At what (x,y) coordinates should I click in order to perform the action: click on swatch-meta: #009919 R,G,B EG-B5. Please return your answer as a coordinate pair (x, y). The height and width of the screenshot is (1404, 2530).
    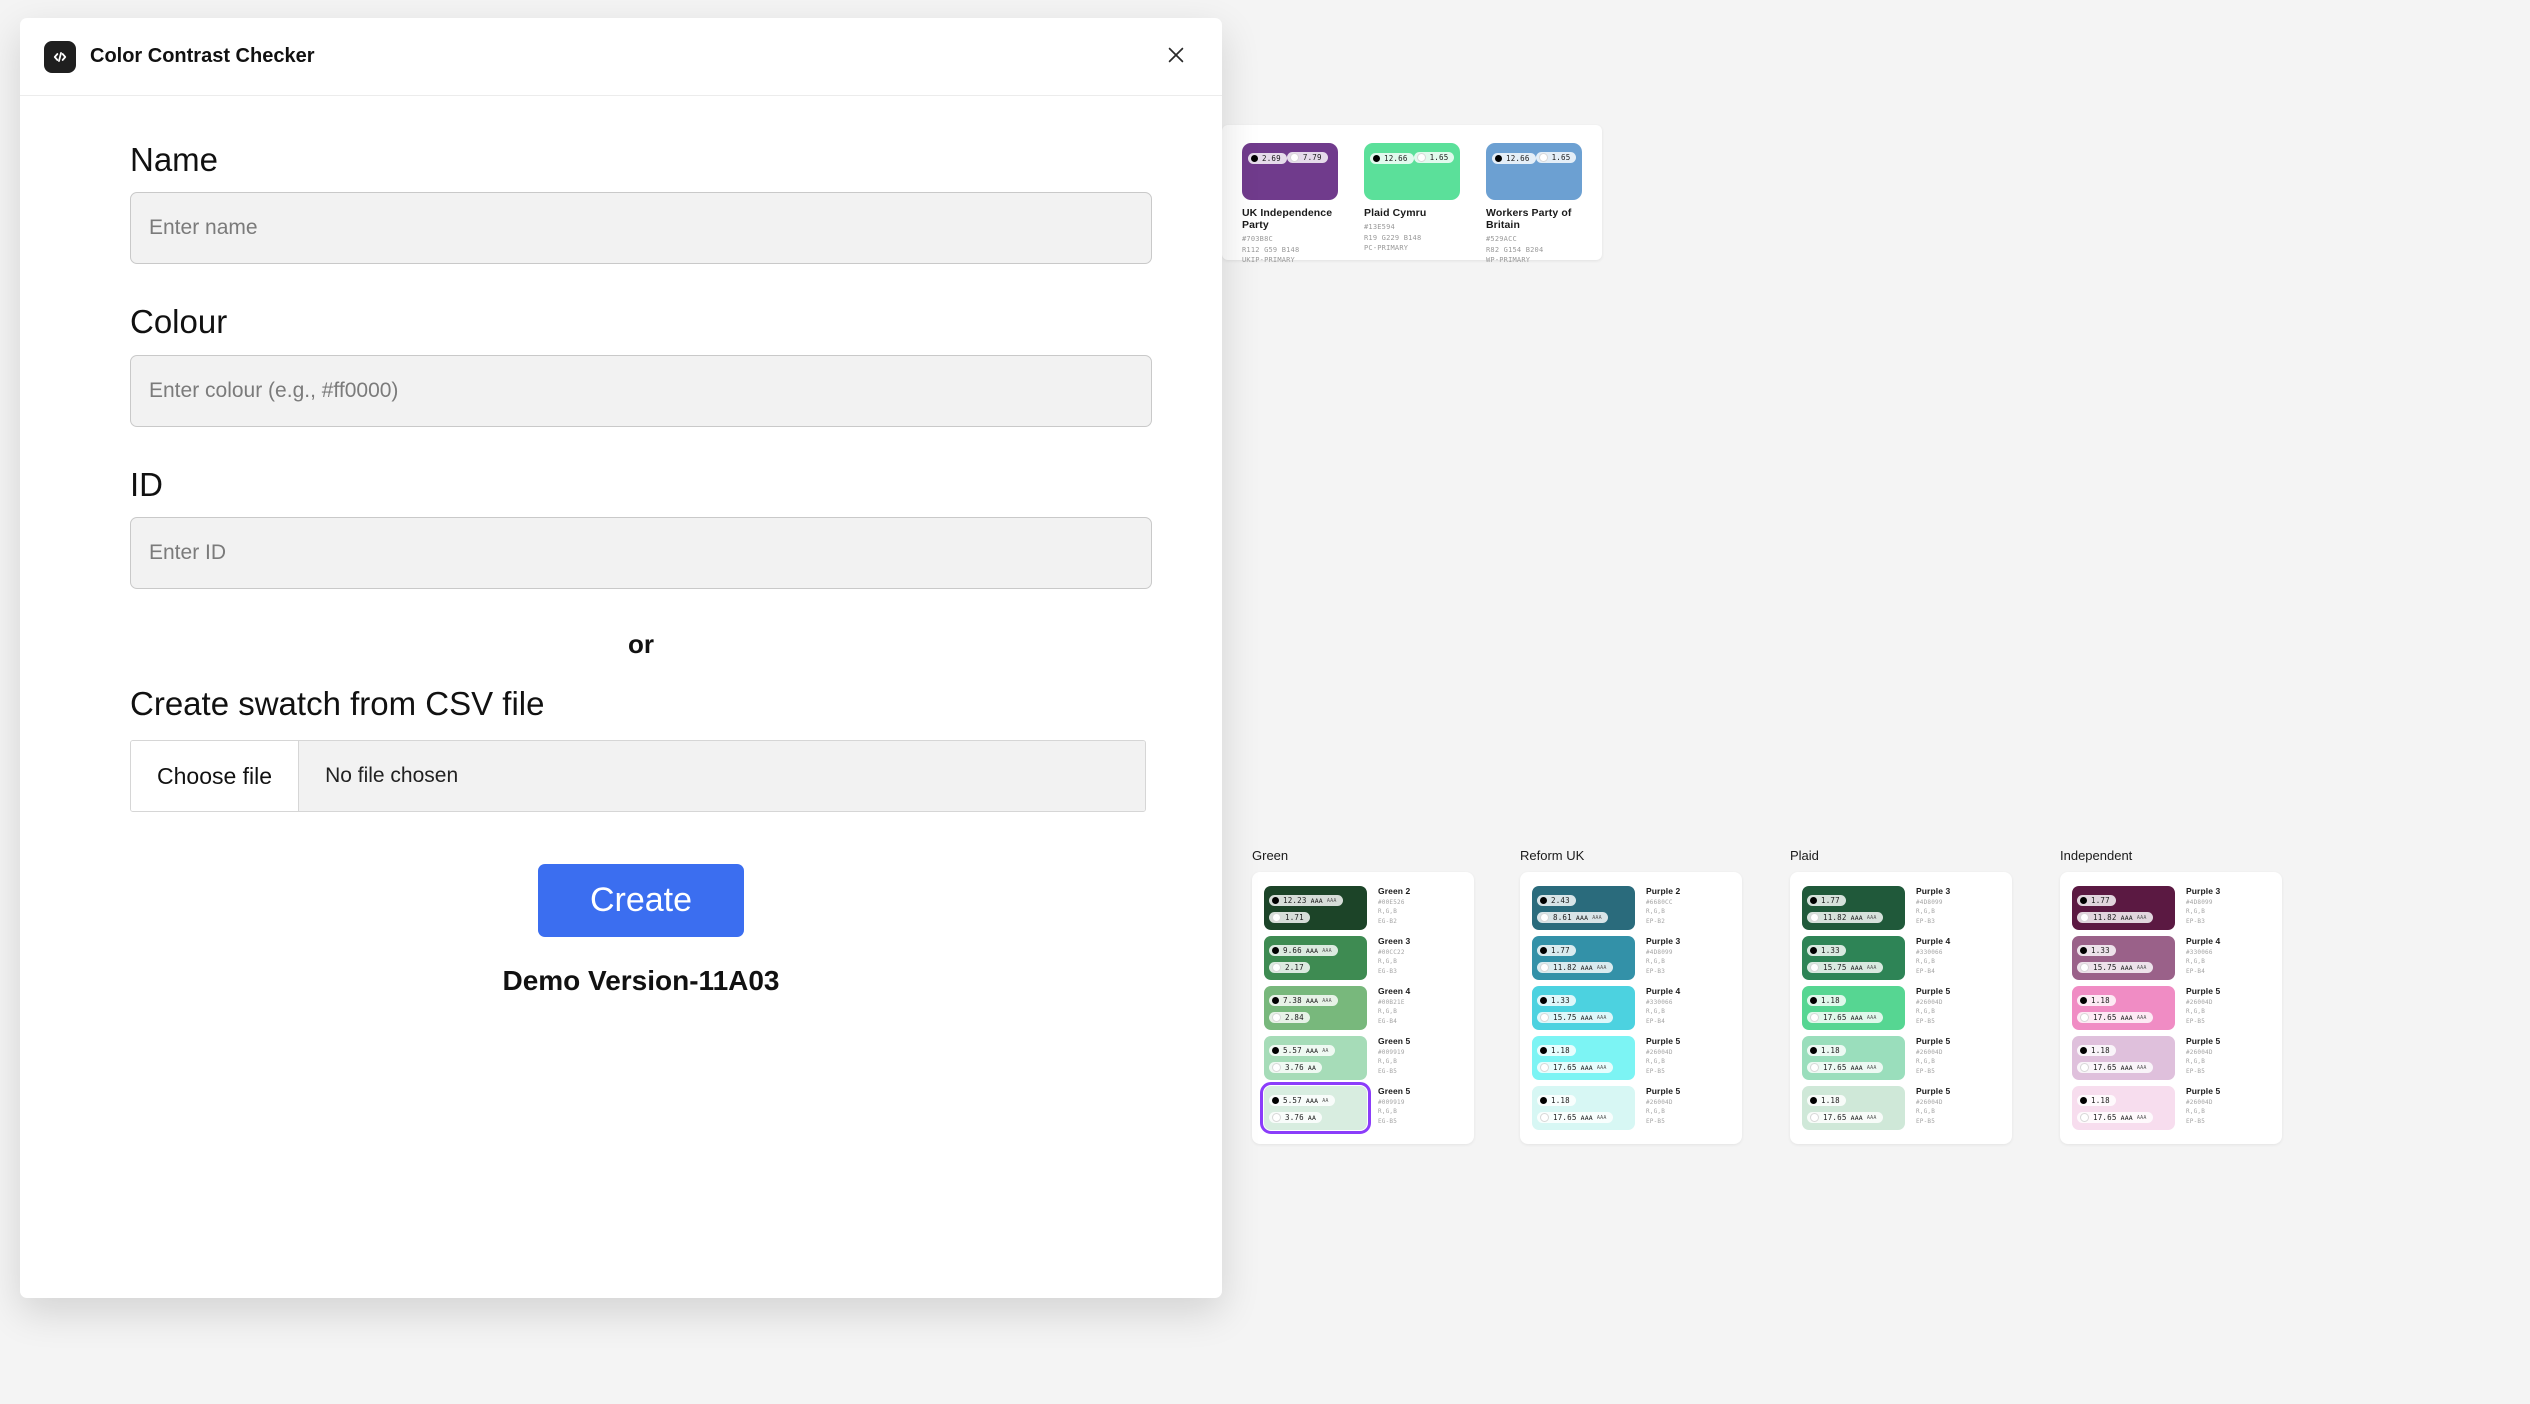
    Looking at the image, I should click on (1391, 1112).